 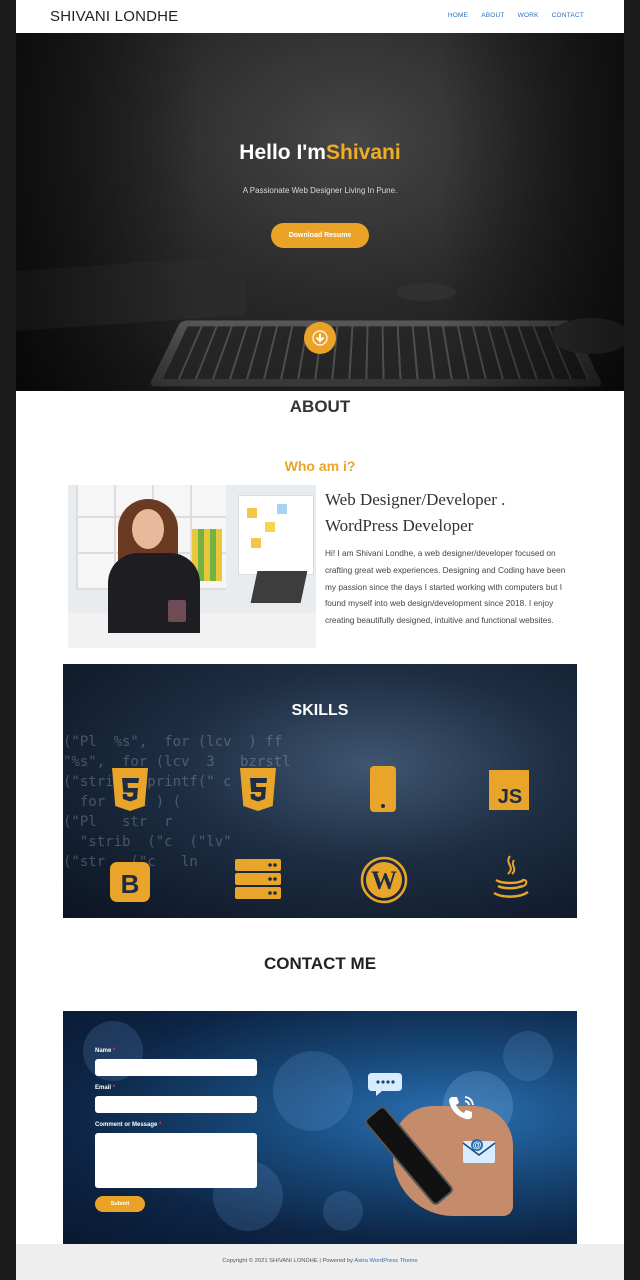 I want to click on role-line-2: WordPress Developer, so click(x=399, y=525).